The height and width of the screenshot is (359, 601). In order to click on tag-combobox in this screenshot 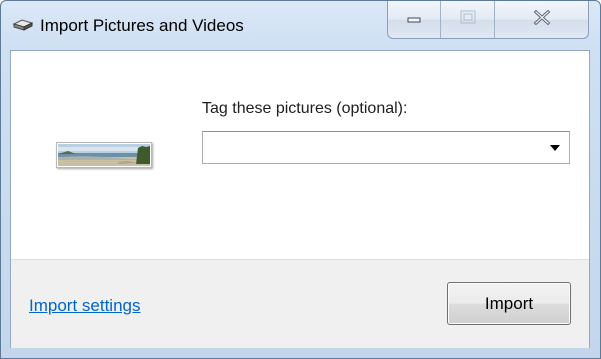, I will do `click(386, 147)`.